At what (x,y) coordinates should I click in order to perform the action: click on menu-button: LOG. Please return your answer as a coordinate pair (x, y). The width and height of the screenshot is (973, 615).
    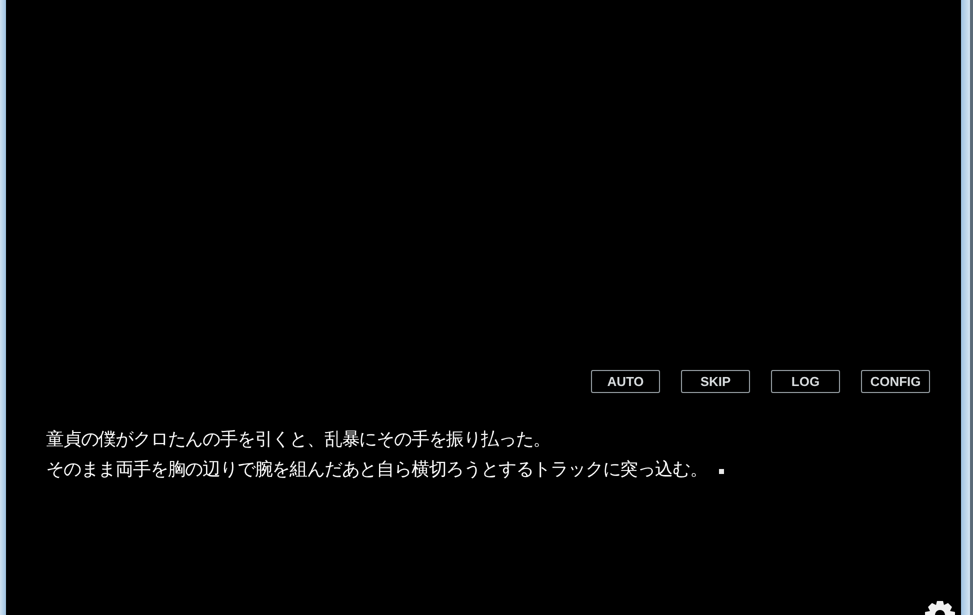
    Looking at the image, I should click on (805, 381).